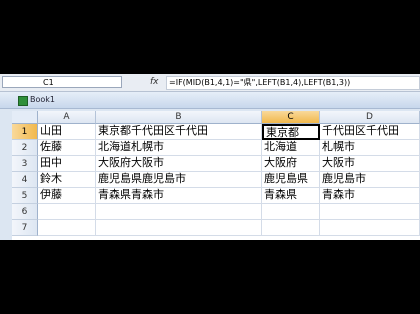  What do you see at coordinates (291, 117) in the screenshot?
I see `column-header-c: C` at bounding box center [291, 117].